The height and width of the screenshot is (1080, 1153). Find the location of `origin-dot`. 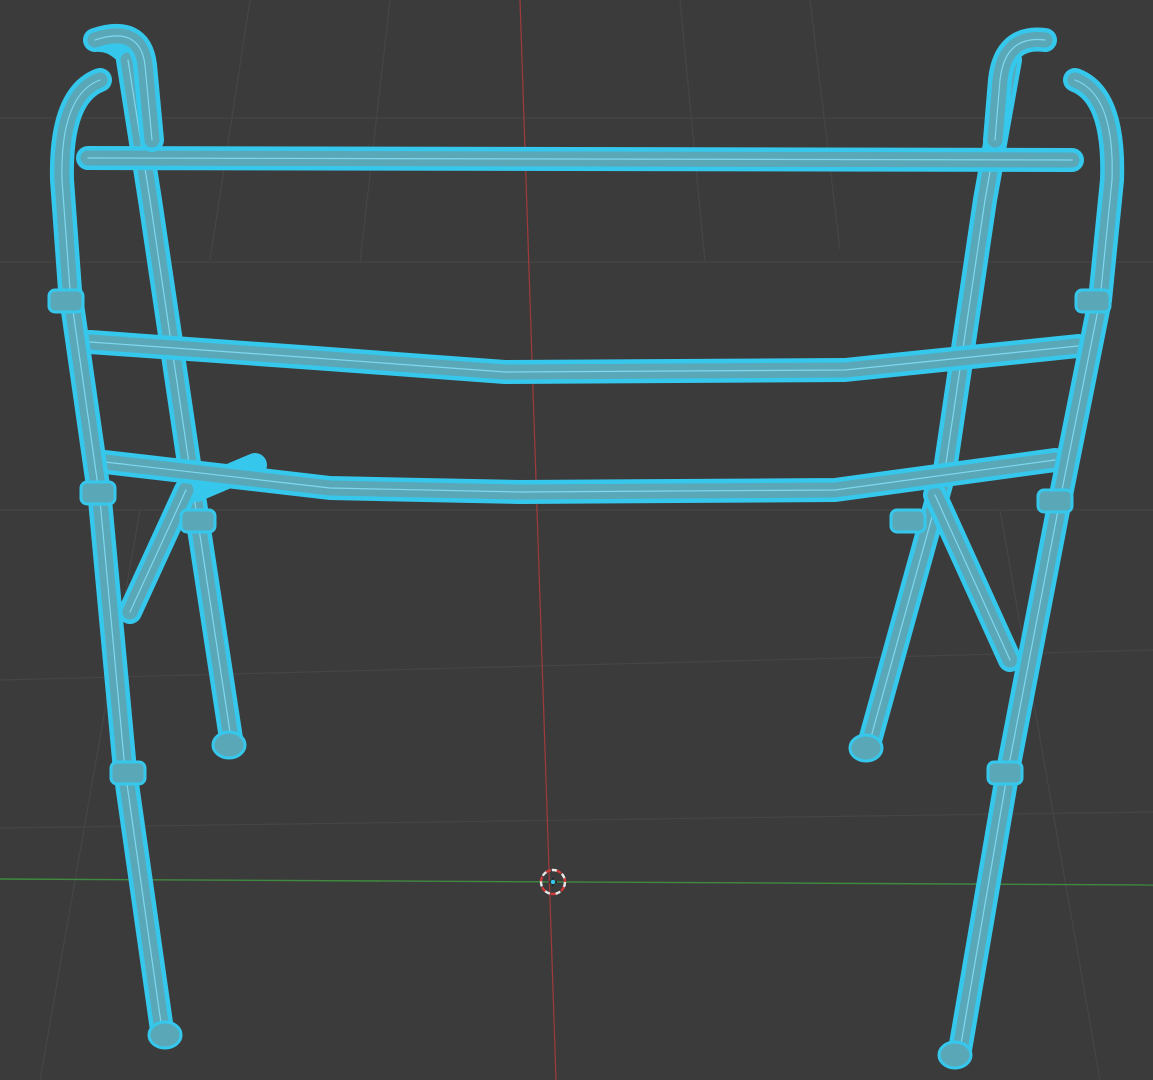

origin-dot is located at coordinates (553, 882).